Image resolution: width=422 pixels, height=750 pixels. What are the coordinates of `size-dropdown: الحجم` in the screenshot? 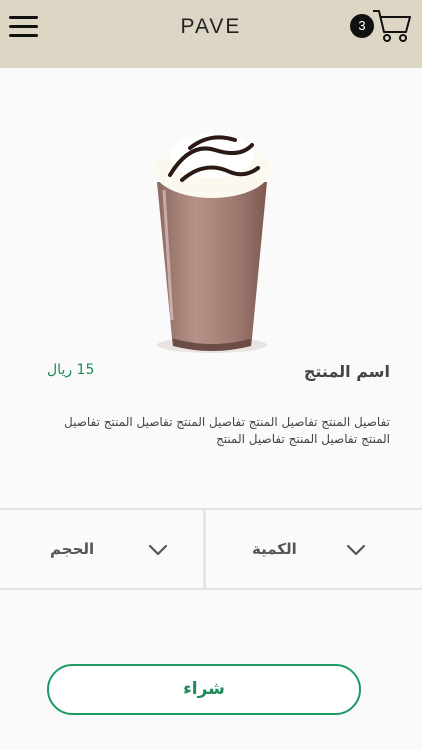 It's located at (102, 549).